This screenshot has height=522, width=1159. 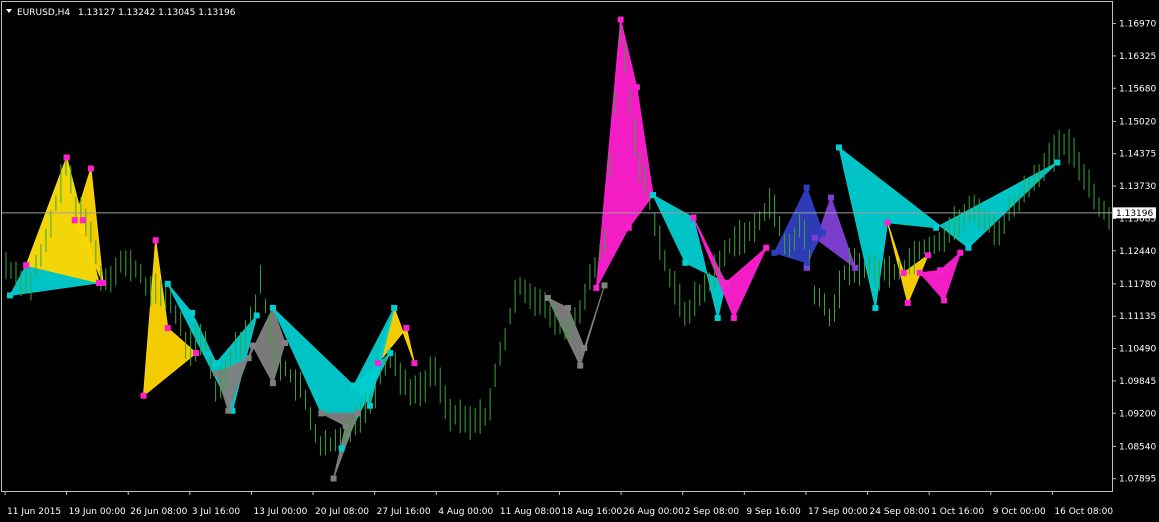 What do you see at coordinates (1137, 447) in the screenshot?
I see `y-tick-label: 1.08540` at bounding box center [1137, 447].